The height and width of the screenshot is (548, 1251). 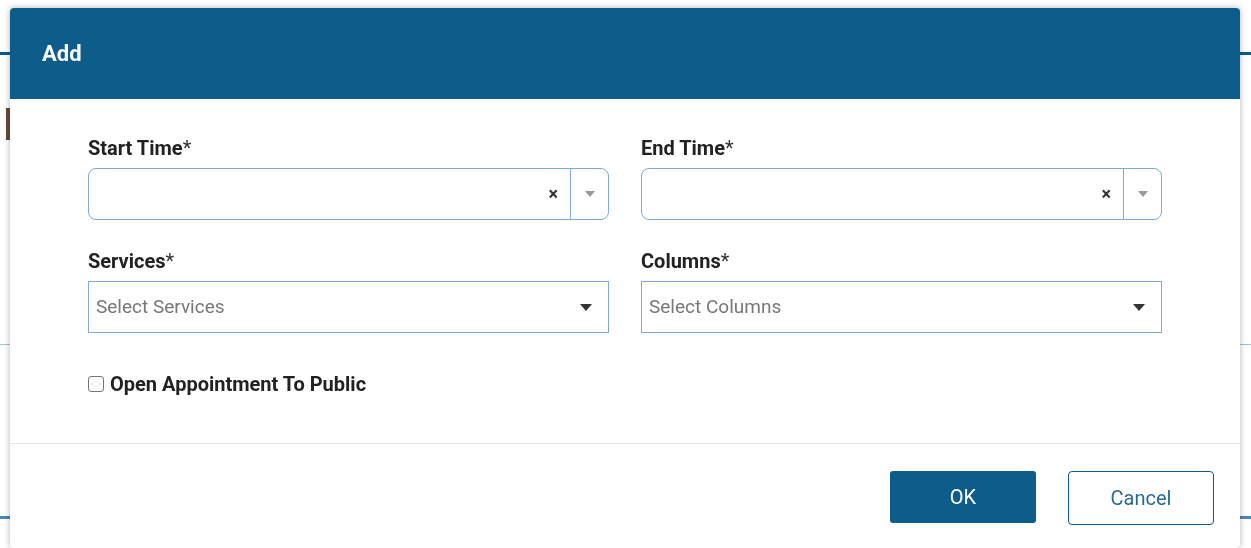 I want to click on ok-button: OK, so click(x=963, y=497).